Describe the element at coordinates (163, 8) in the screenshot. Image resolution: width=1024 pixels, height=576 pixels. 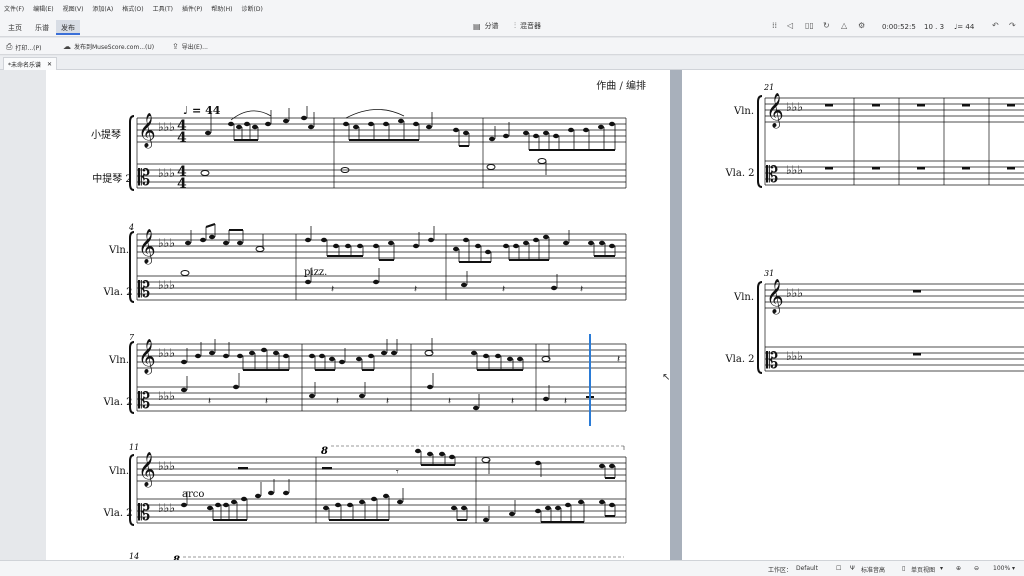
I see `menu-tools: 工具(T)` at that location.